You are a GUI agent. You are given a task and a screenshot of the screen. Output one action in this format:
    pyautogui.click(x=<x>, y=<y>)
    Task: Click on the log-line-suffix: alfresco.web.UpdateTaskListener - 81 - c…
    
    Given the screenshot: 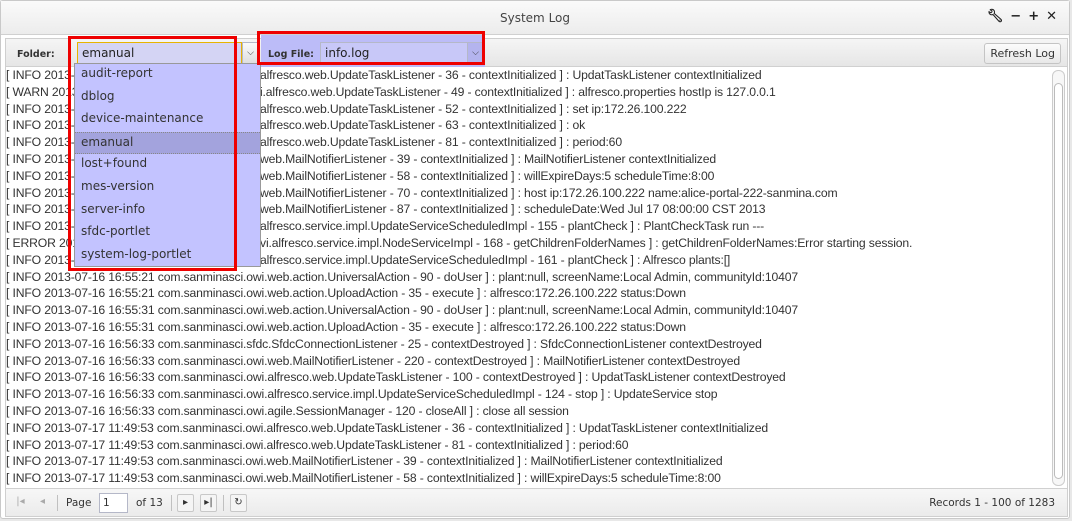 What is the action you would take?
    pyautogui.click(x=441, y=142)
    